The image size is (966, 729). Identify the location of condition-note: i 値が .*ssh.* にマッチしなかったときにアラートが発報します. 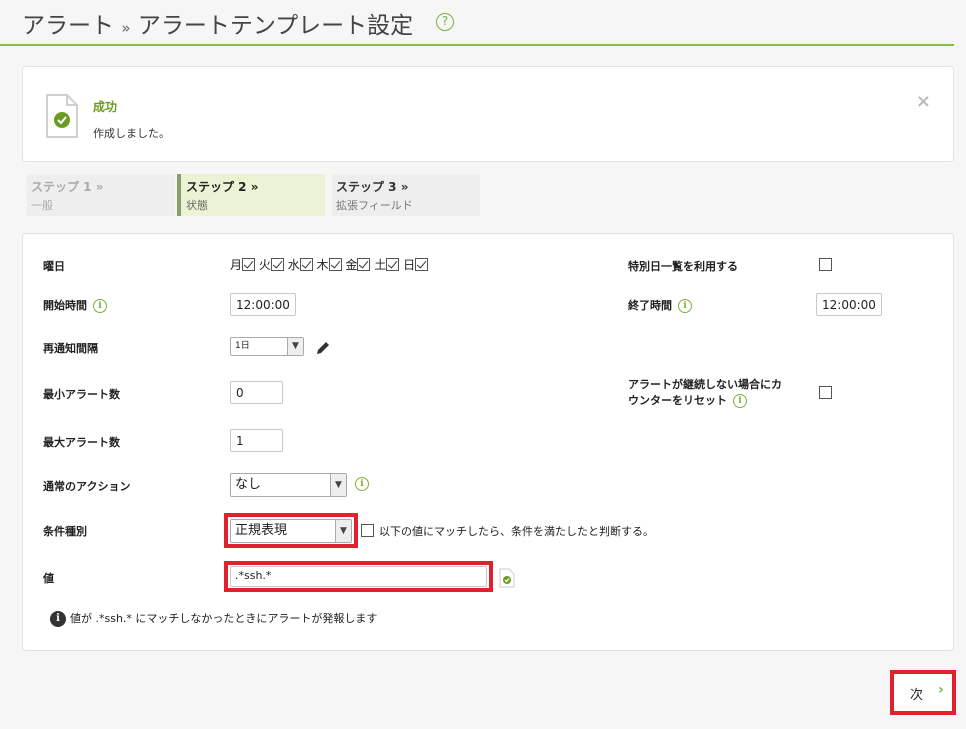
(213, 618).